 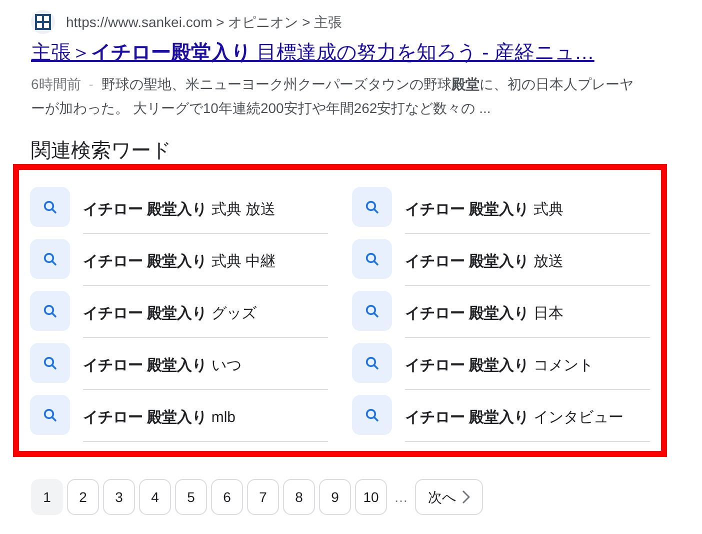 I want to click on page-button: 9, so click(x=335, y=497).